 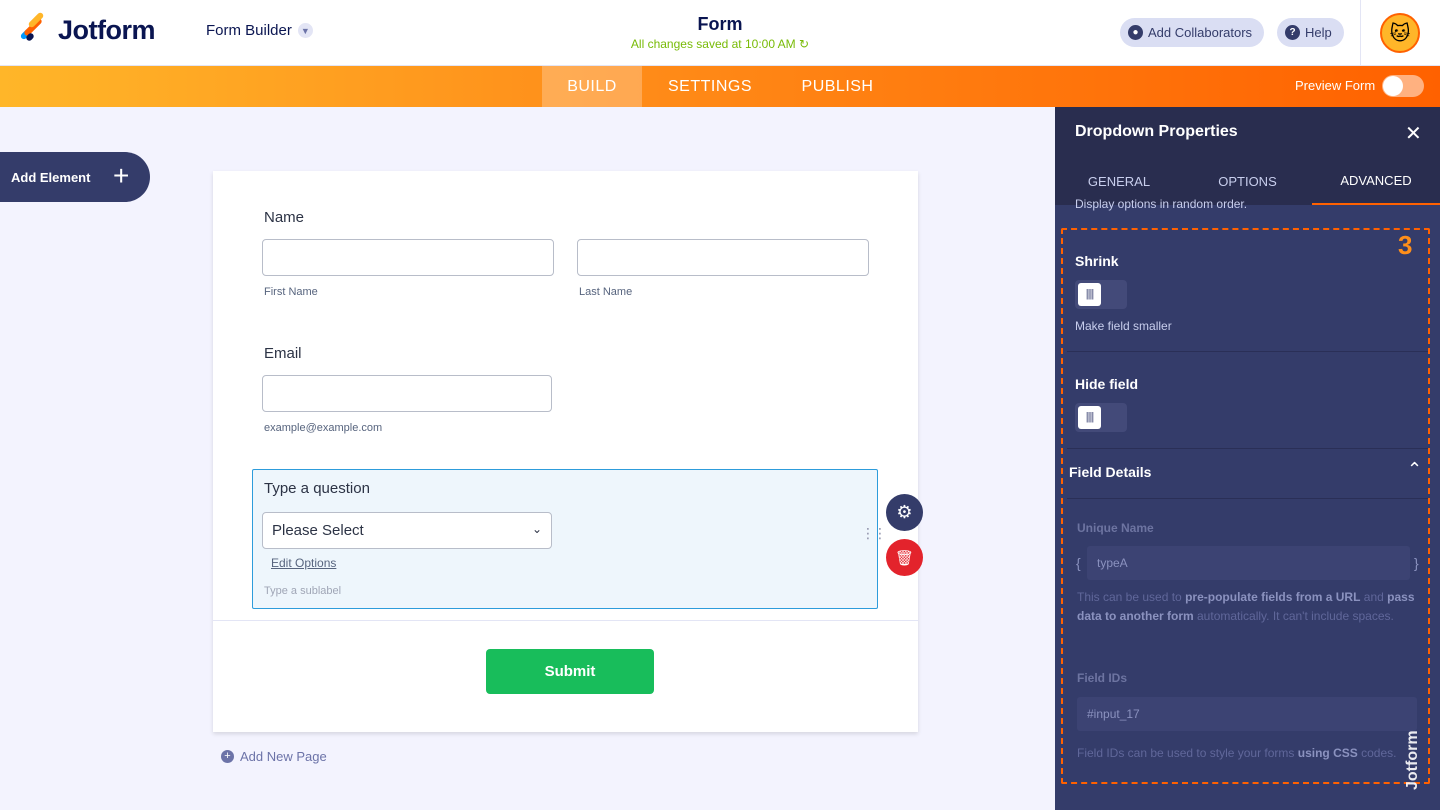 I want to click on close-icon: ✕, so click(x=1413, y=133).